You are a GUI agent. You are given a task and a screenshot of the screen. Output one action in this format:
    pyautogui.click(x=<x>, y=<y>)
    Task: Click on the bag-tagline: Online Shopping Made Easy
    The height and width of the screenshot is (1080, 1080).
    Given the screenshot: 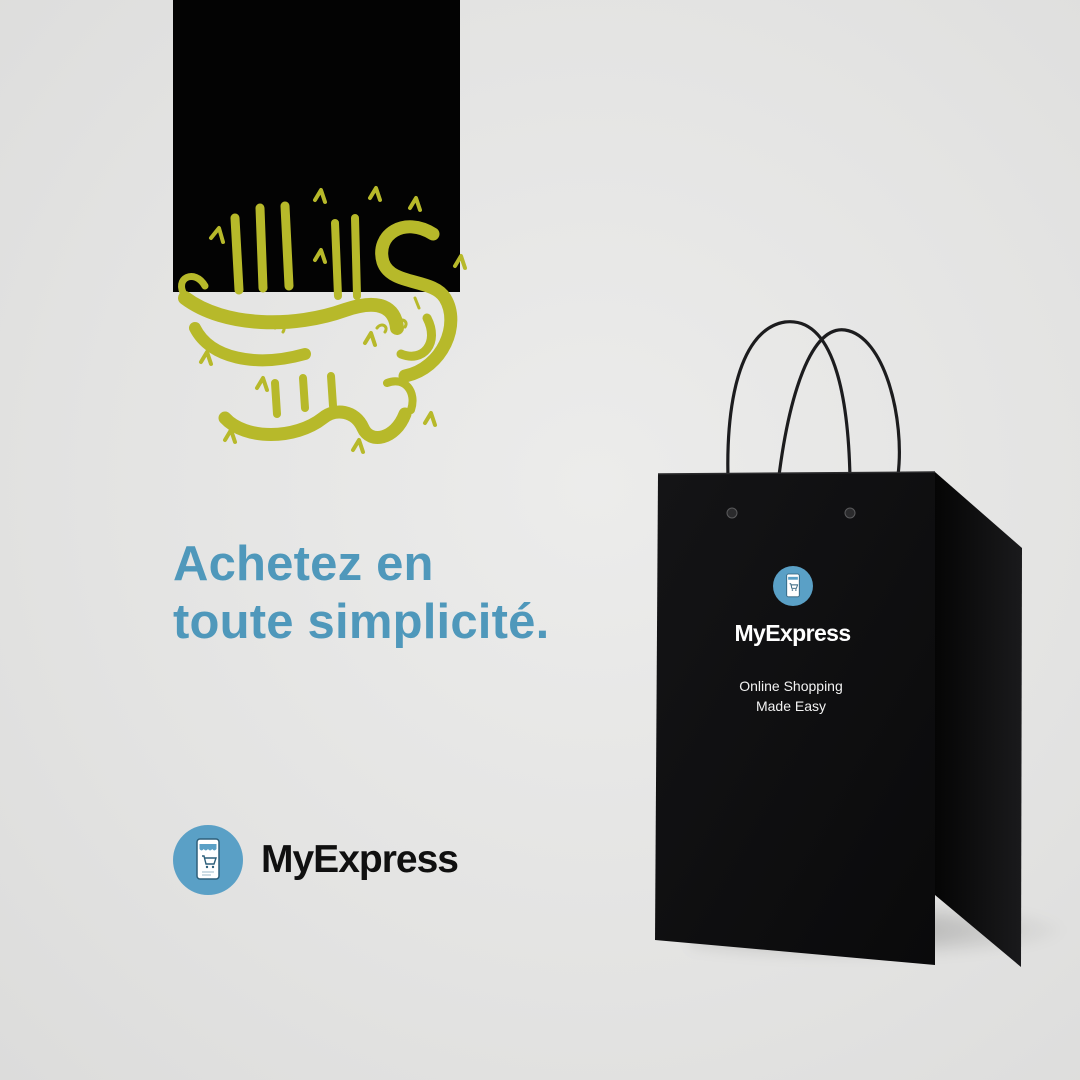 What is the action you would take?
    pyautogui.click(x=791, y=696)
    